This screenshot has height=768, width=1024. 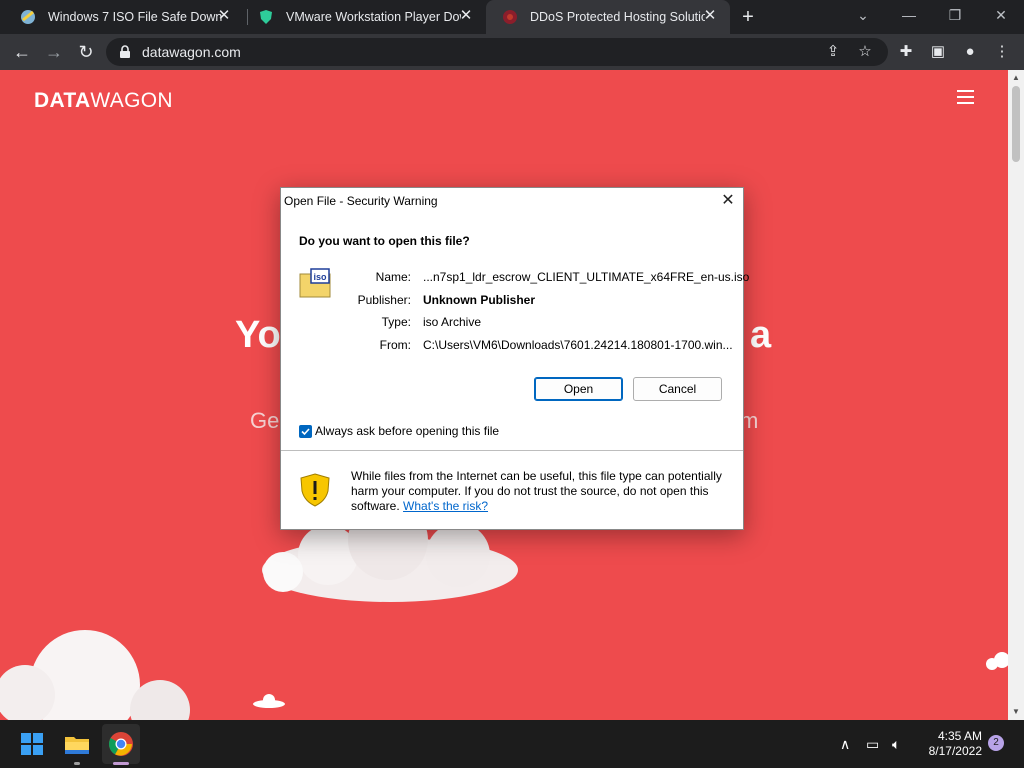 I want to click on address-bar: datawagon.com ⇪ ☆, so click(x=497, y=52).